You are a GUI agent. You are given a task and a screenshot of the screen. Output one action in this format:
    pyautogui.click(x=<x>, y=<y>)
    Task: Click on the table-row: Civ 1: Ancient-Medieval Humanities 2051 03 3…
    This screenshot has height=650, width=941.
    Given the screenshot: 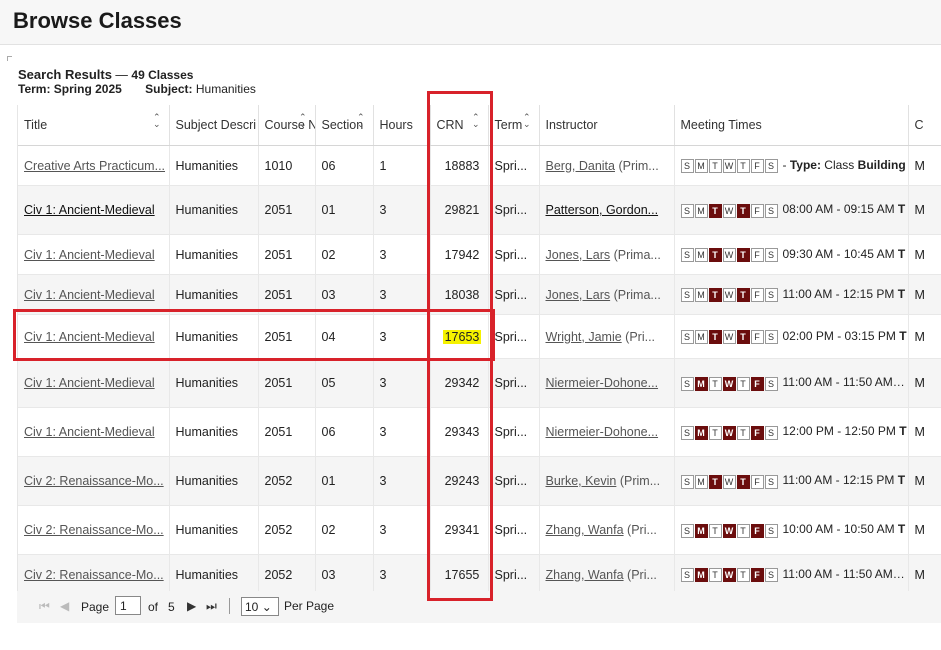 What is the action you would take?
    pyautogui.click(x=479, y=294)
    